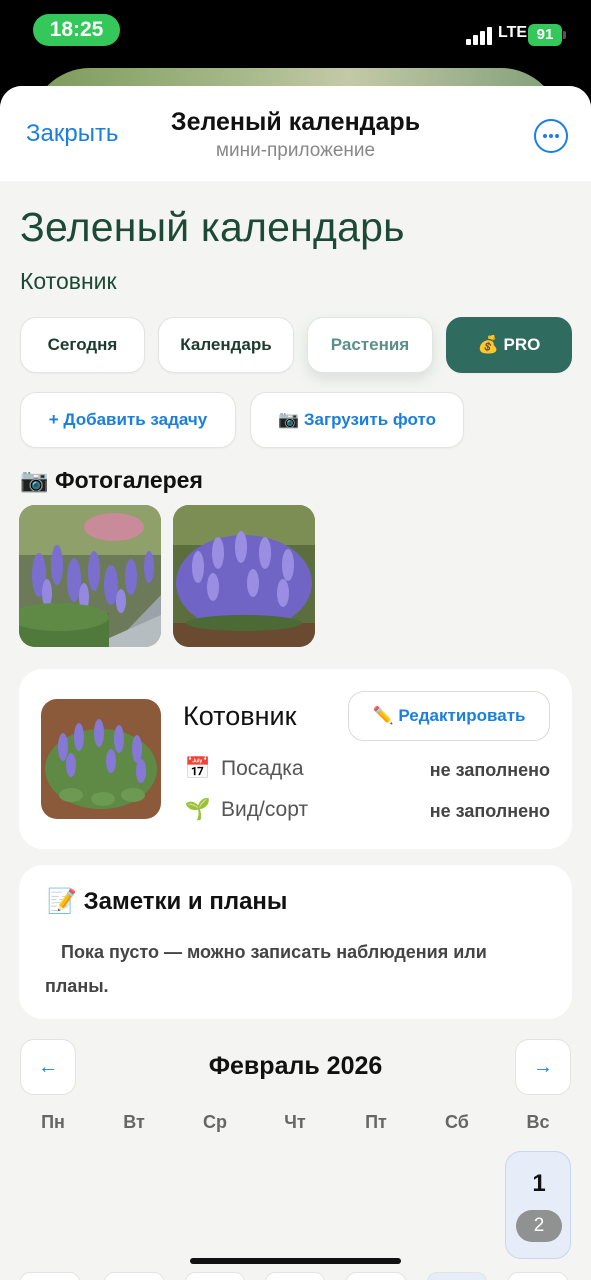  What do you see at coordinates (522, 344) in the screenshot?
I see `tab-pro-label: PRO` at bounding box center [522, 344].